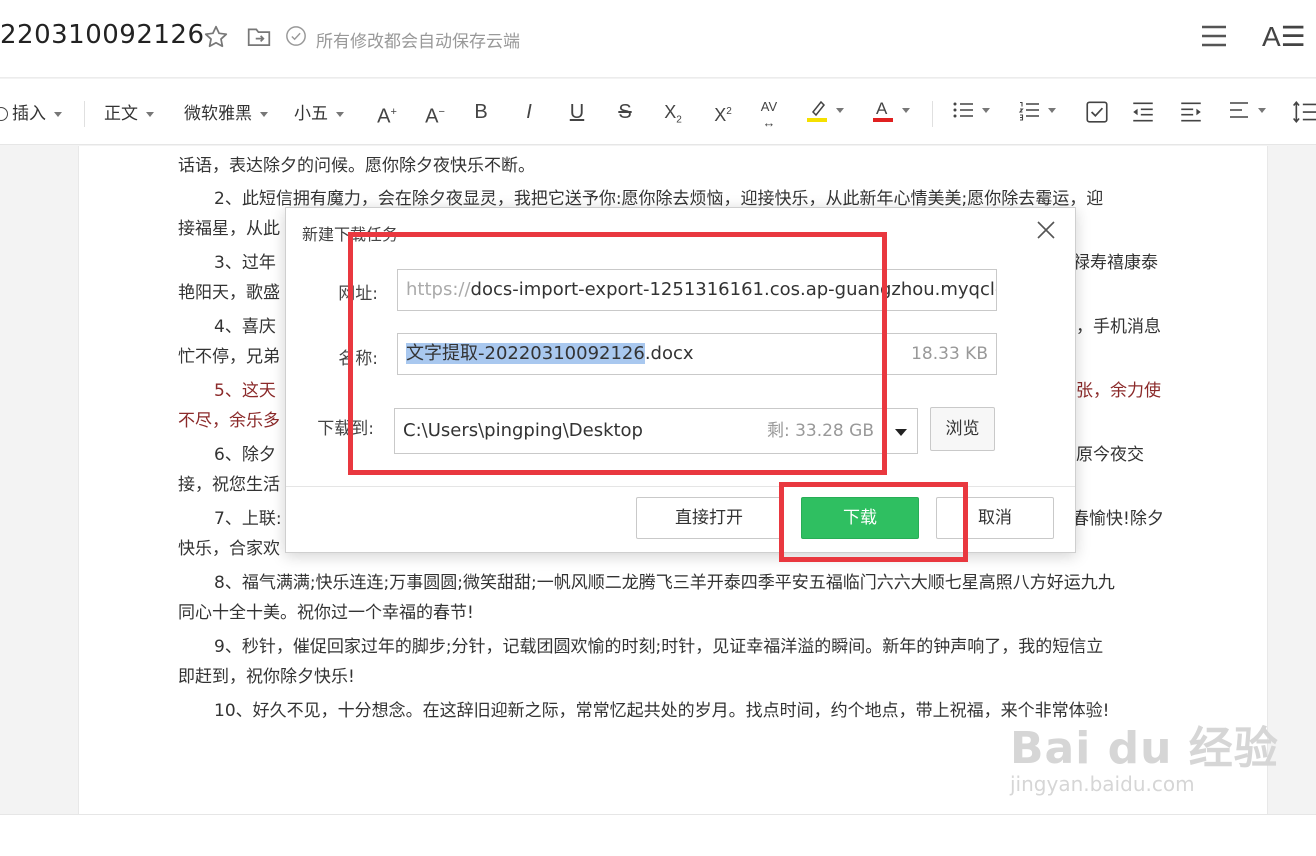  Describe the element at coordinates (1144, 748) in the screenshot. I see `watermark-logo: Bai du 经验` at that location.